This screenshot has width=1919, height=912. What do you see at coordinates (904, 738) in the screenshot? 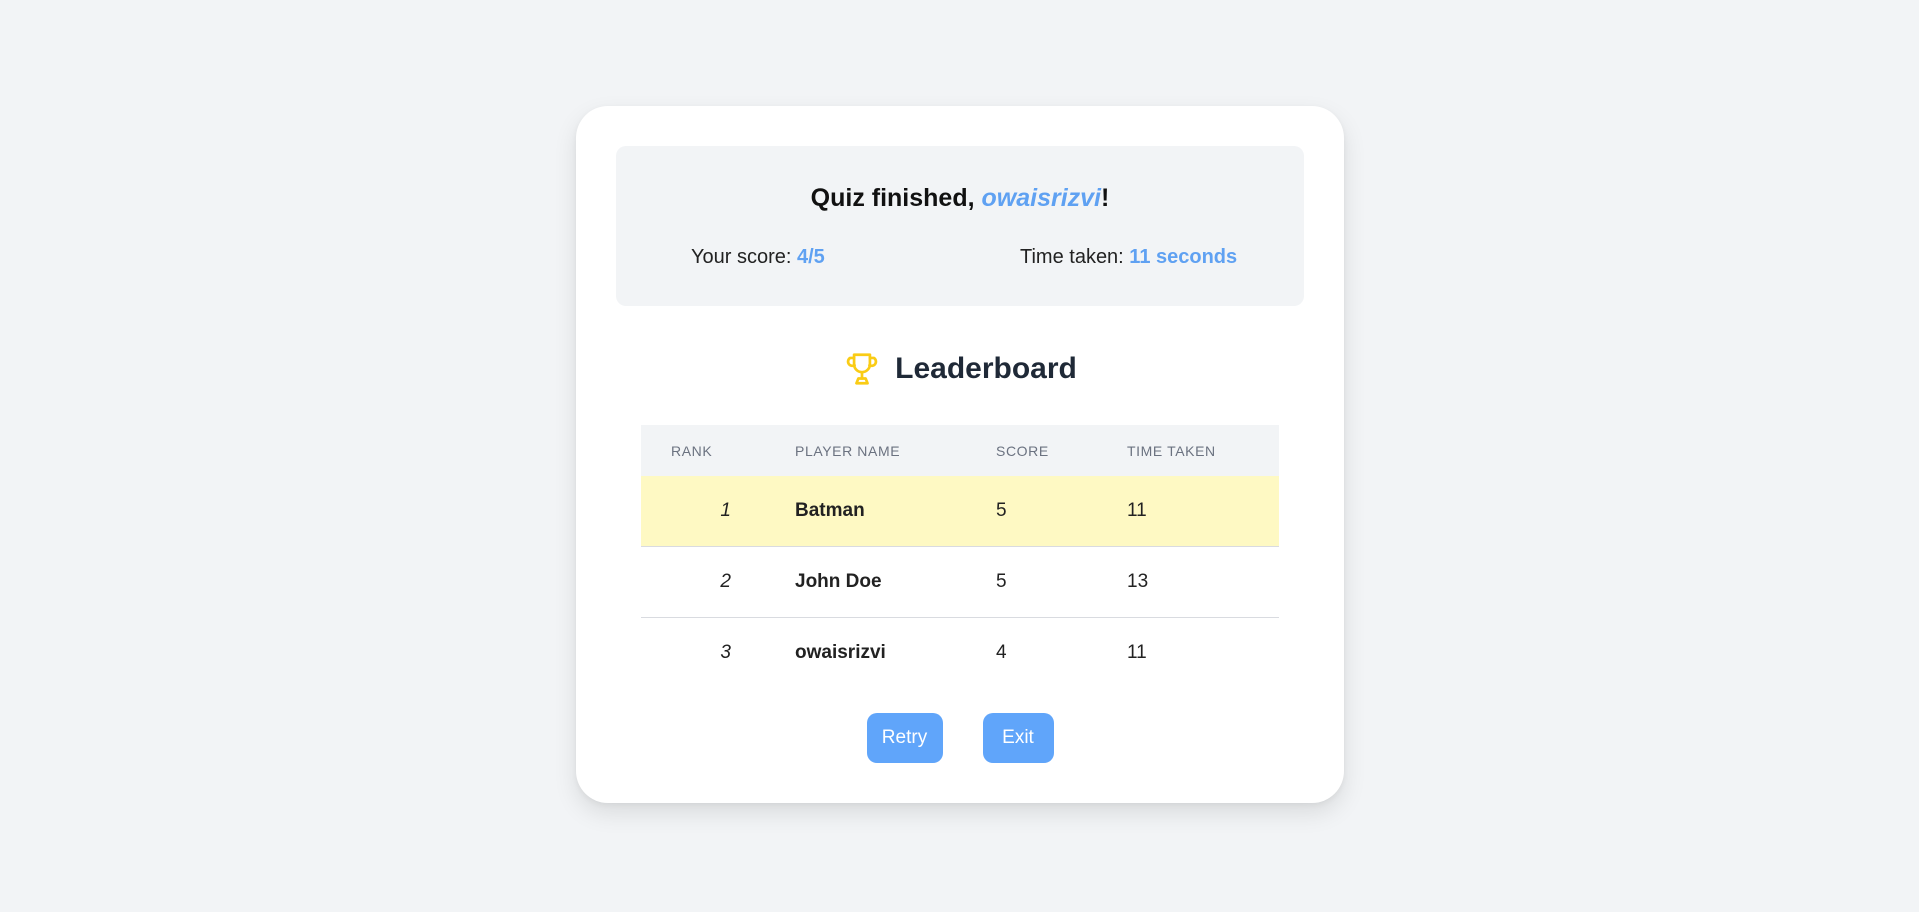
I see `retry-button: Retry` at bounding box center [904, 738].